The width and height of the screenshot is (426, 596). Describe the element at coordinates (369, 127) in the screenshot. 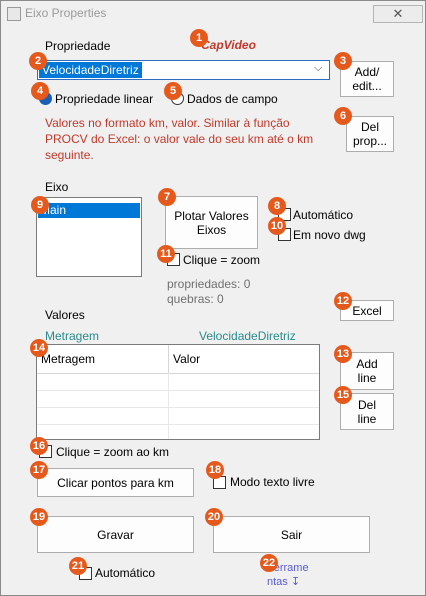

I see `del-prop-line-1: Del` at that location.